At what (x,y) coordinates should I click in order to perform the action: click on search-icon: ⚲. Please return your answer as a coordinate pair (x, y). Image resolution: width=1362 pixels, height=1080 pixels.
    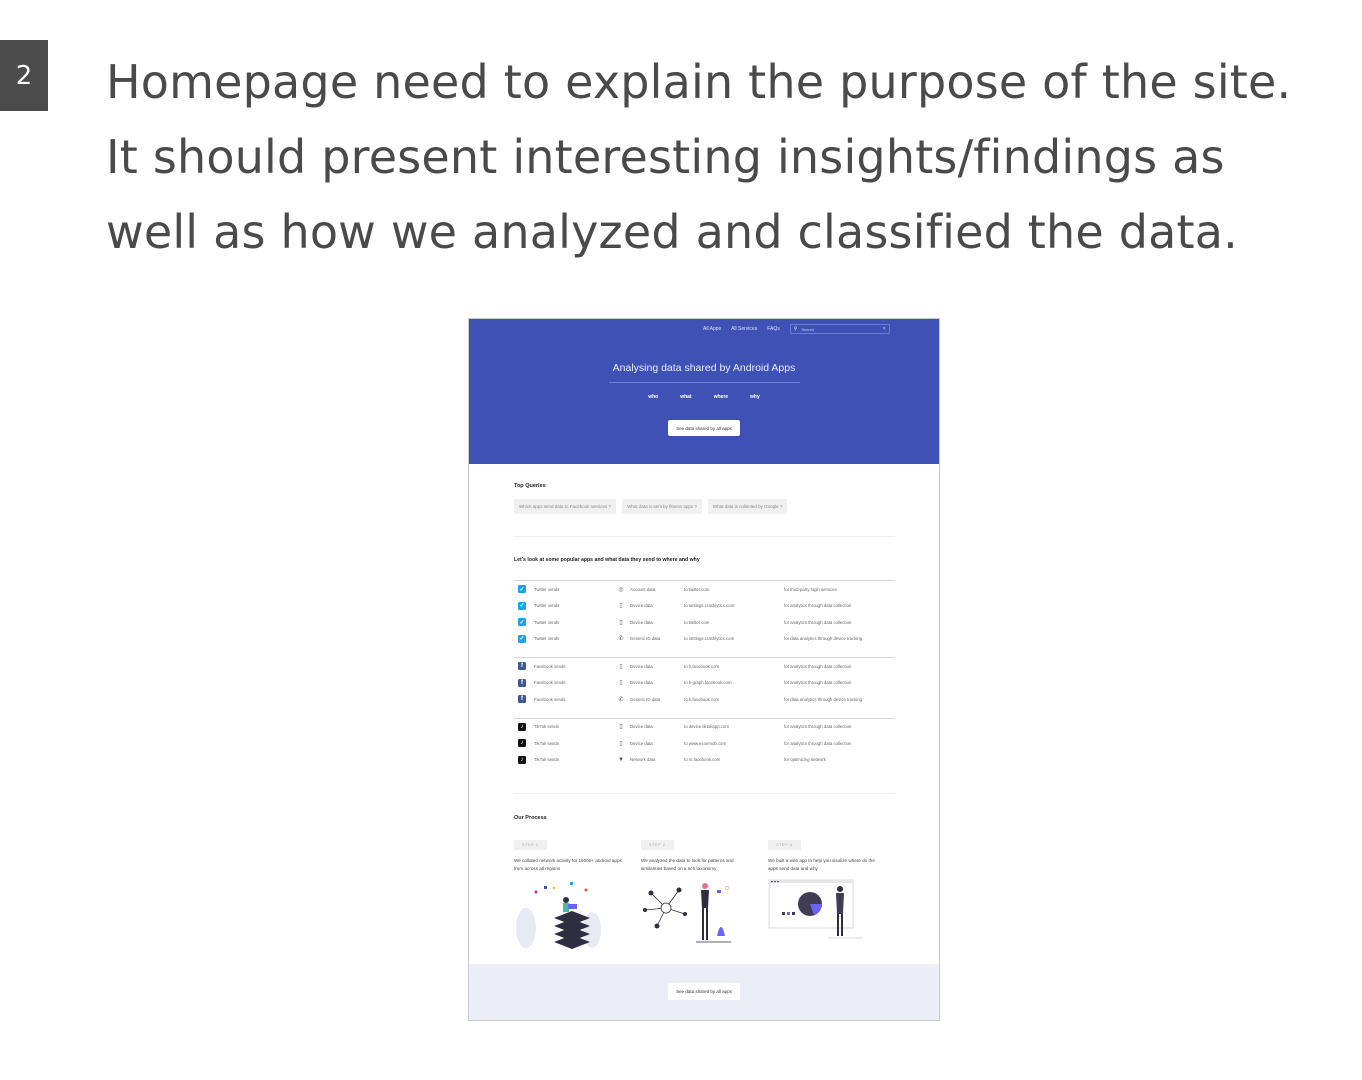
    Looking at the image, I should click on (795, 329).